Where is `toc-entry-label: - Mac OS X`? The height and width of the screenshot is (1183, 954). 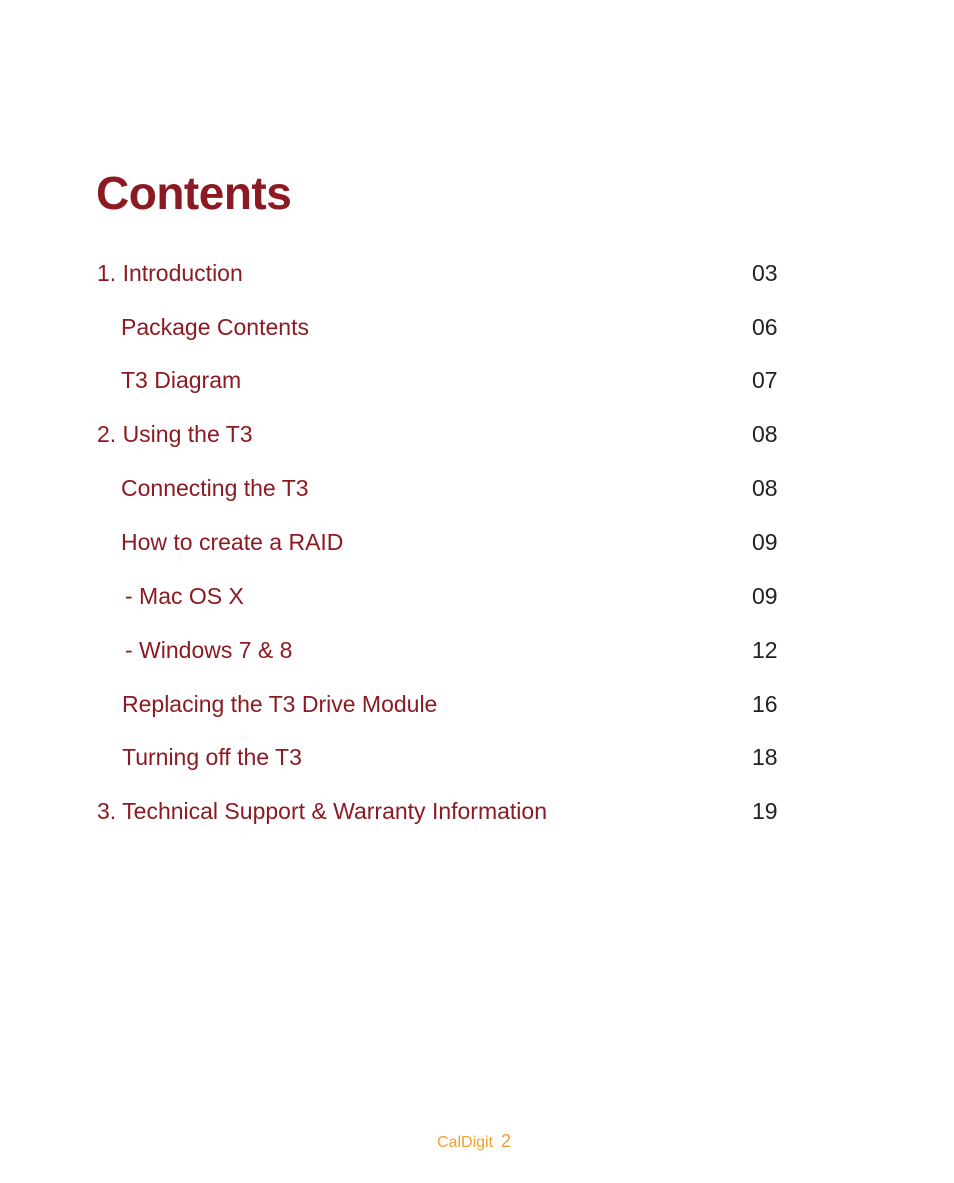
toc-entry-label: - Mac OS X is located at coordinates (184, 596).